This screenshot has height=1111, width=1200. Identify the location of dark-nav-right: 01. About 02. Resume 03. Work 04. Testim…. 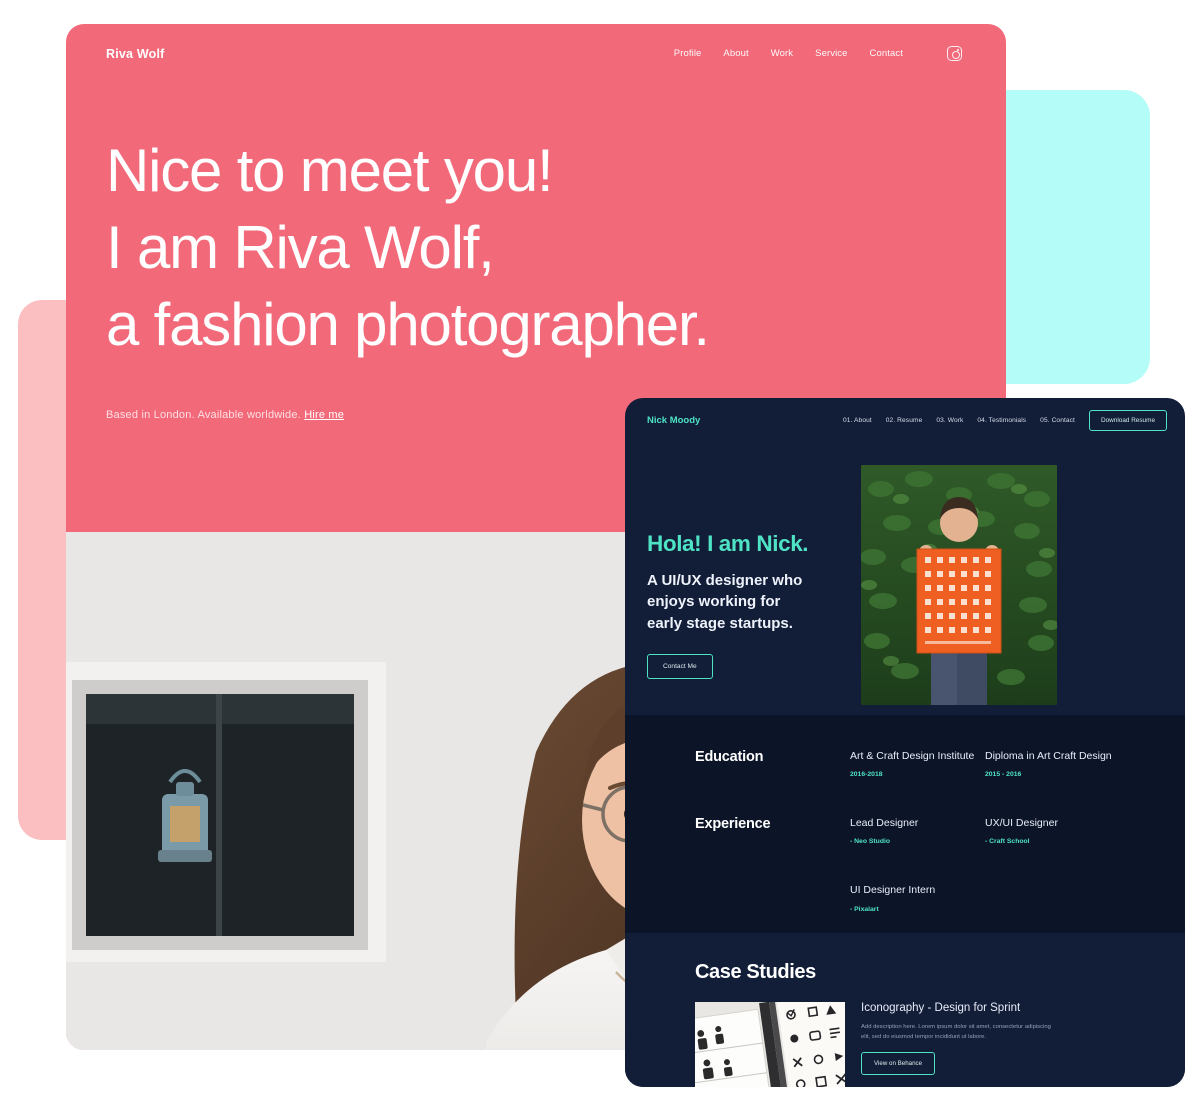
(1005, 420).